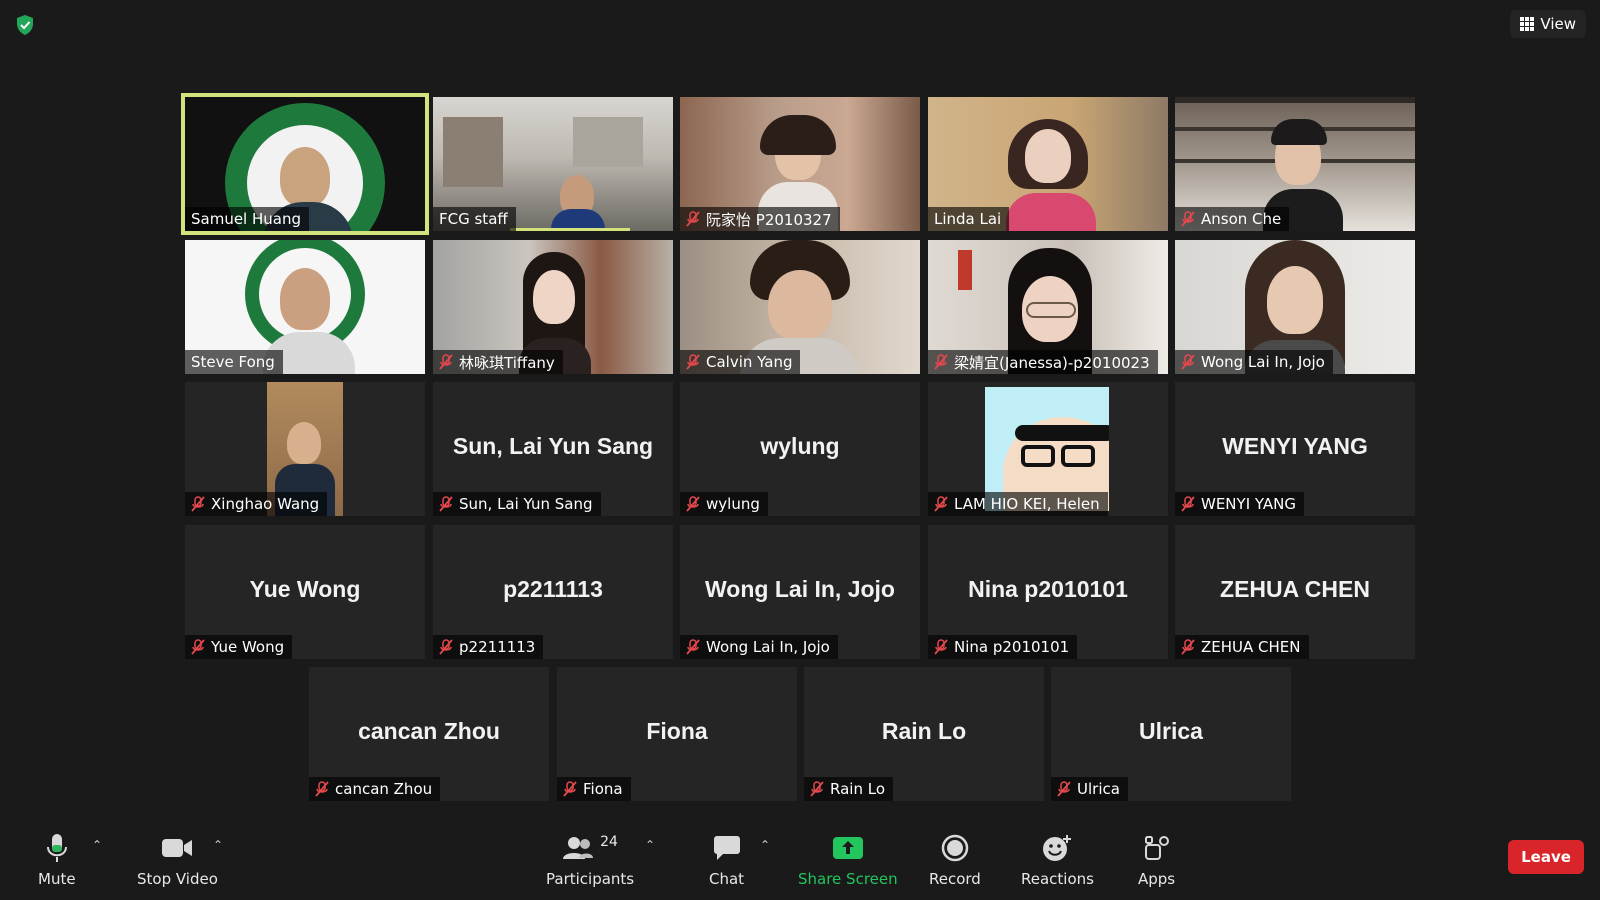 The height and width of the screenshot is (900, 1600). Describe the element at coordinates (1251, 647) in the screenshot. I see `participant-name: ZEHUA CHEN` at that location.